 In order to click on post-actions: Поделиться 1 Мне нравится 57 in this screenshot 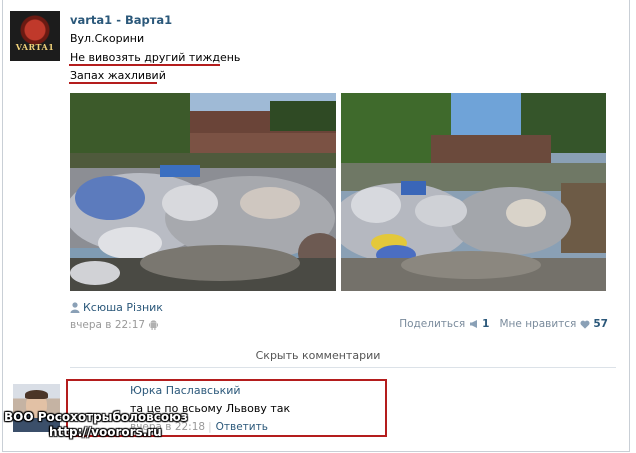, I will do `click(503, 324)`.